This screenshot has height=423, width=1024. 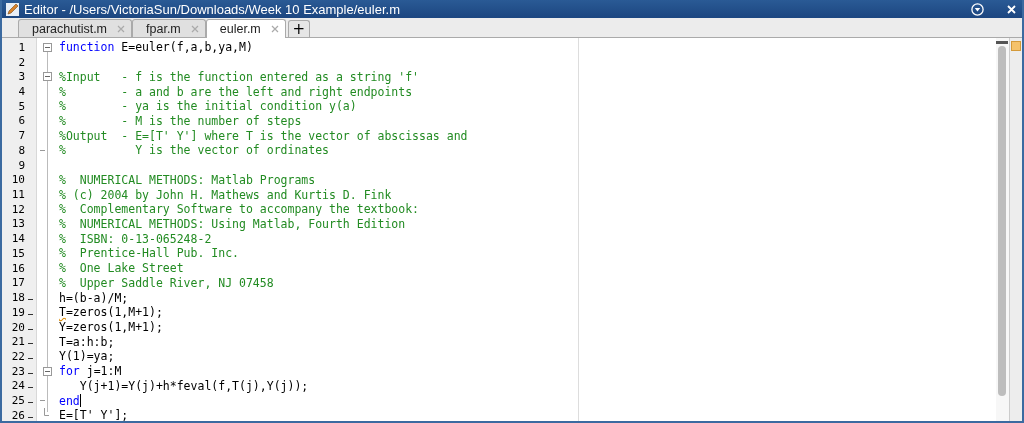 What do you see at coordinates (194, 150) in the screenshot?
I see `code-line: % Y is the vector of ordinates` at bounding box center [194, 150].